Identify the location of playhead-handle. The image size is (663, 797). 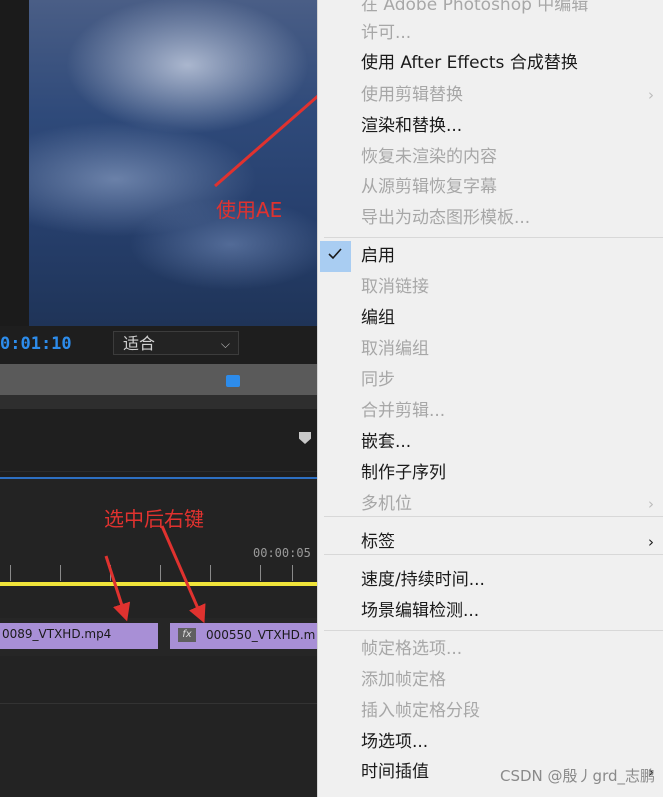
(233, 381).